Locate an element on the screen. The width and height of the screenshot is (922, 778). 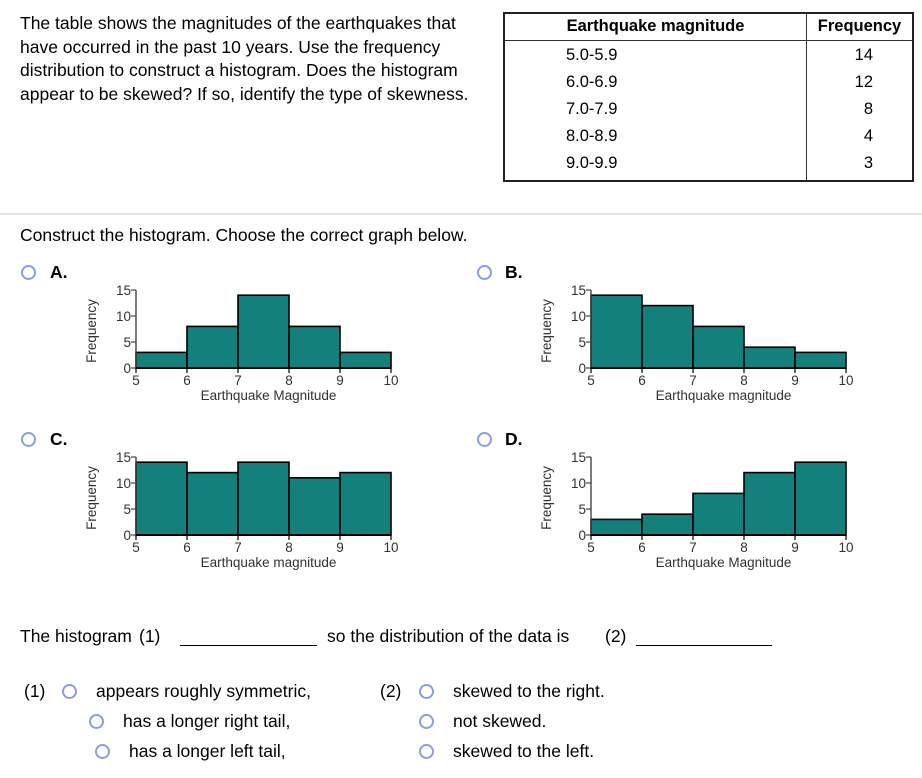
sentence-marker2: (2) is located at coordinates (616, 636).